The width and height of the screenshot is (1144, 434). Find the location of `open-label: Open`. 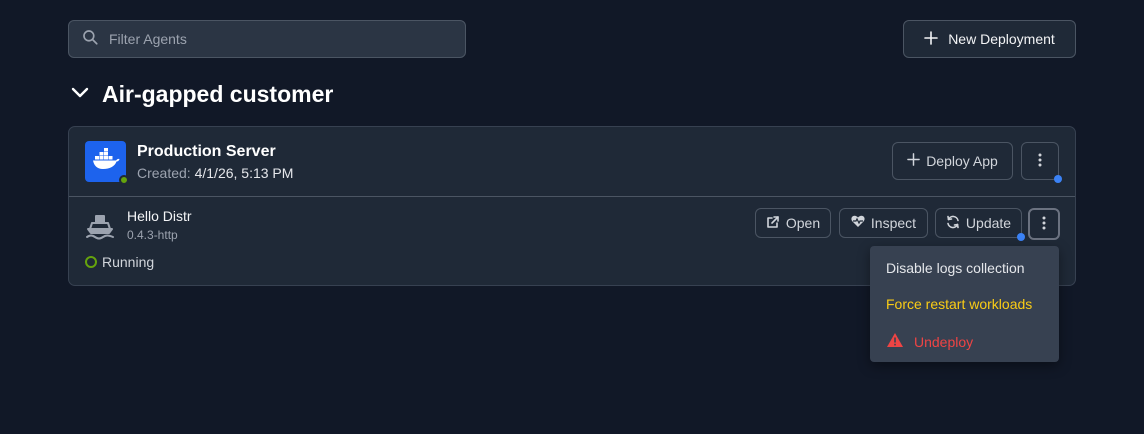

open-label: Open is located at coordinates (803, 223).